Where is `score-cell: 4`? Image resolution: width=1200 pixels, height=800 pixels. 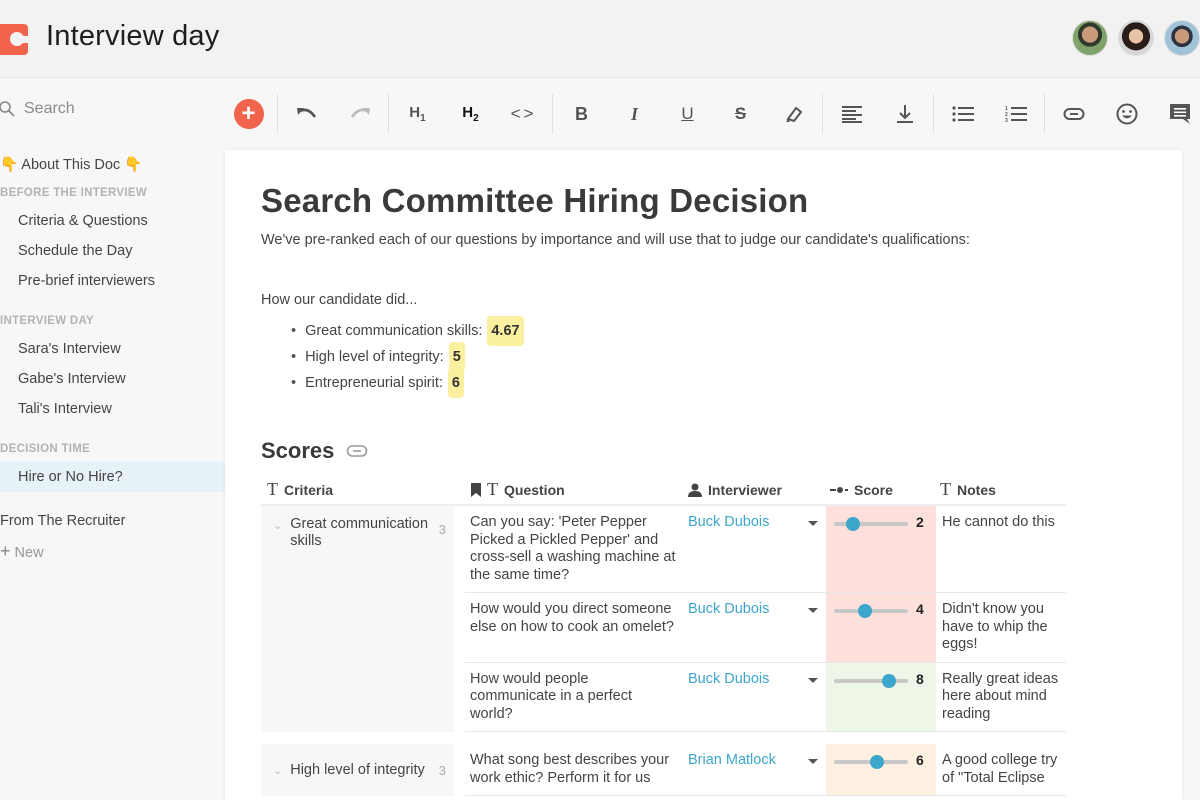
score-cell: 4 is located at coordinates (881, 627).